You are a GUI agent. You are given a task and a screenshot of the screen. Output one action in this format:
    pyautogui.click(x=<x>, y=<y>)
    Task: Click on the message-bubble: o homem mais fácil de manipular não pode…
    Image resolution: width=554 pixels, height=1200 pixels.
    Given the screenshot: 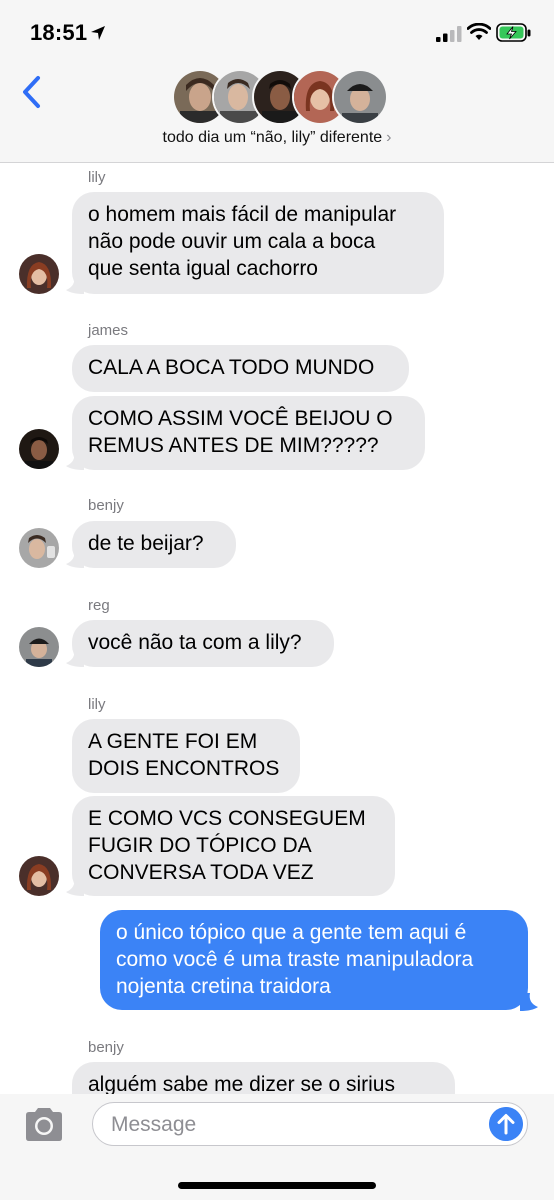 What is the action you would take?
    pyautogui.click(x=258, y=243)
    